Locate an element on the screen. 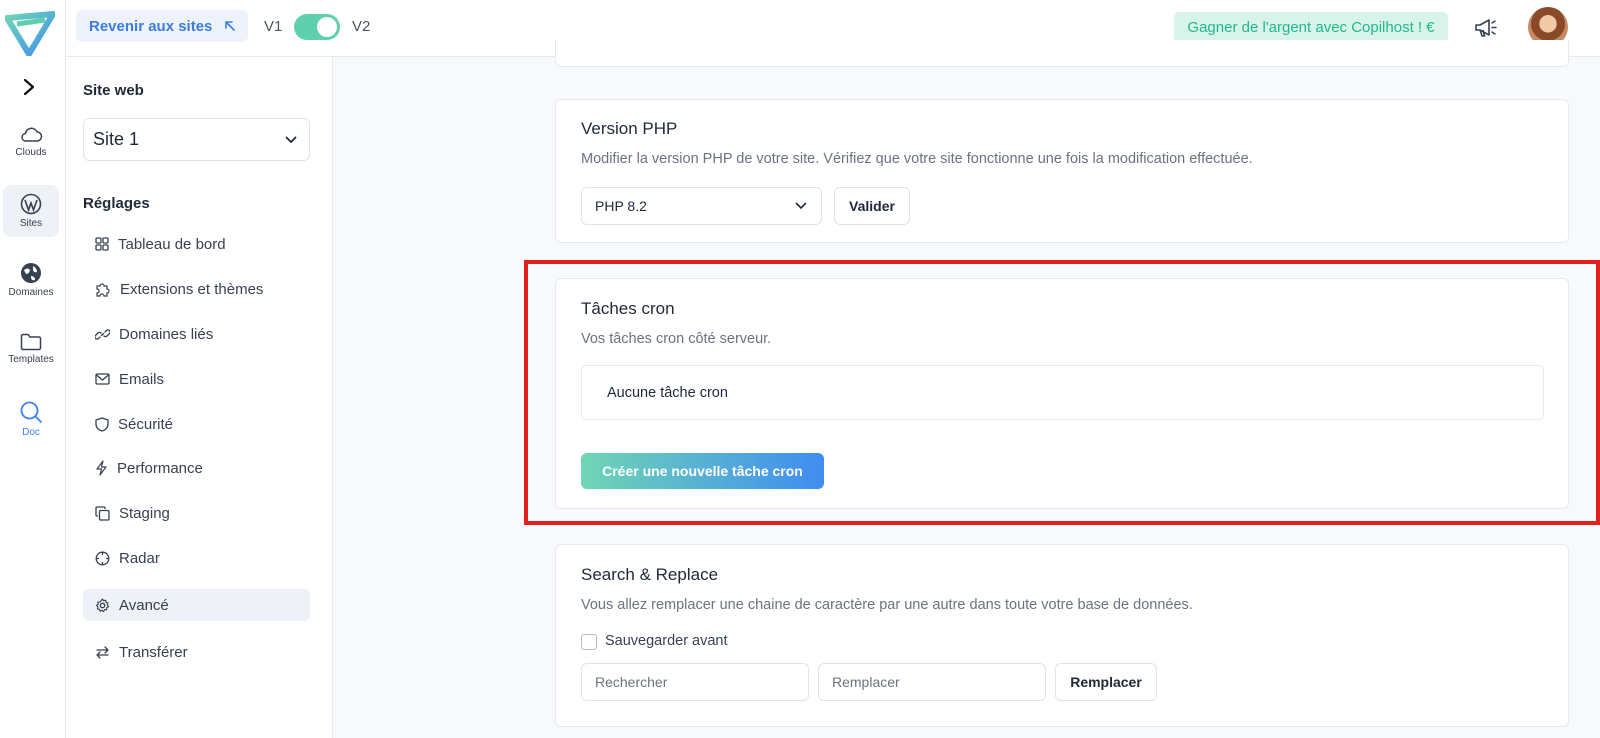 The width and height of the screenshot is (1600, 738). create-cron-button: Créer une nouvelle tâche cron is located at coordinates (702, 471).